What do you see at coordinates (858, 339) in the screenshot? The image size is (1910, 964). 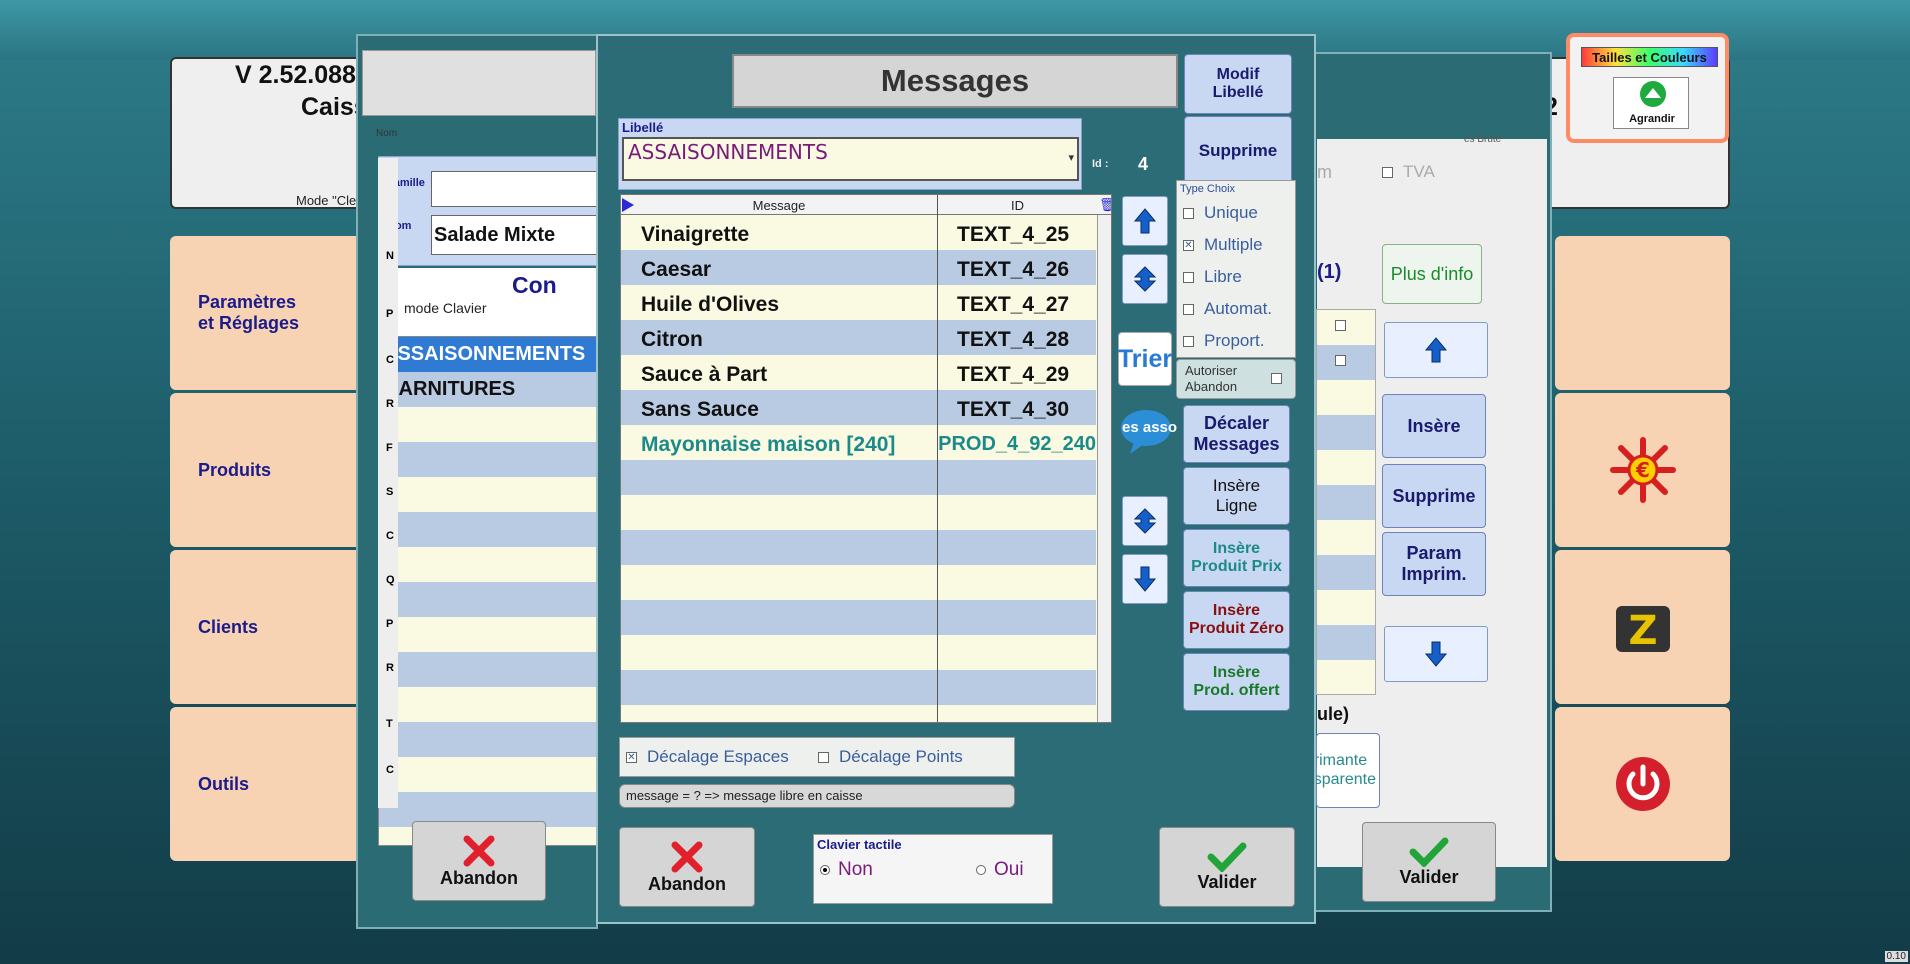 I see `table-row: Citron TEXT_4_28` at bounding box center [858, 339].